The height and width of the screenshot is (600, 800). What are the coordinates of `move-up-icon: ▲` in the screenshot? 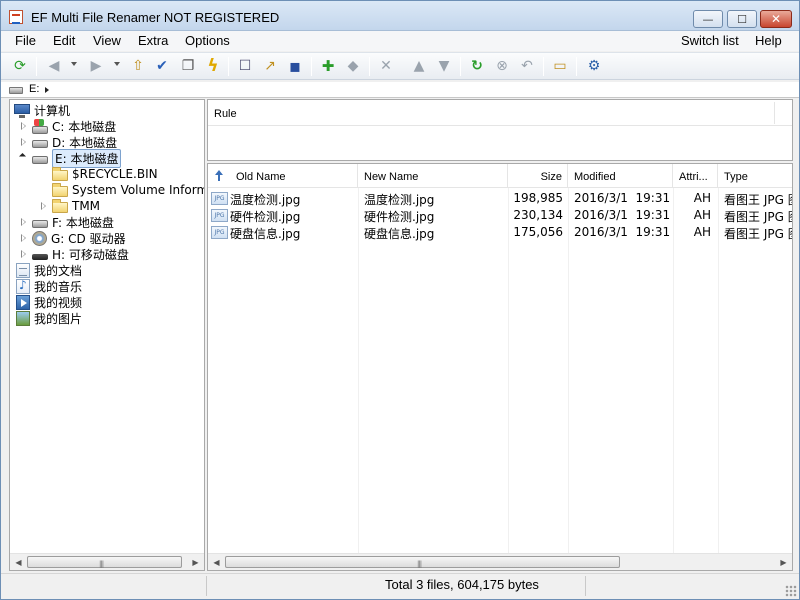 It's located at (419, 66).